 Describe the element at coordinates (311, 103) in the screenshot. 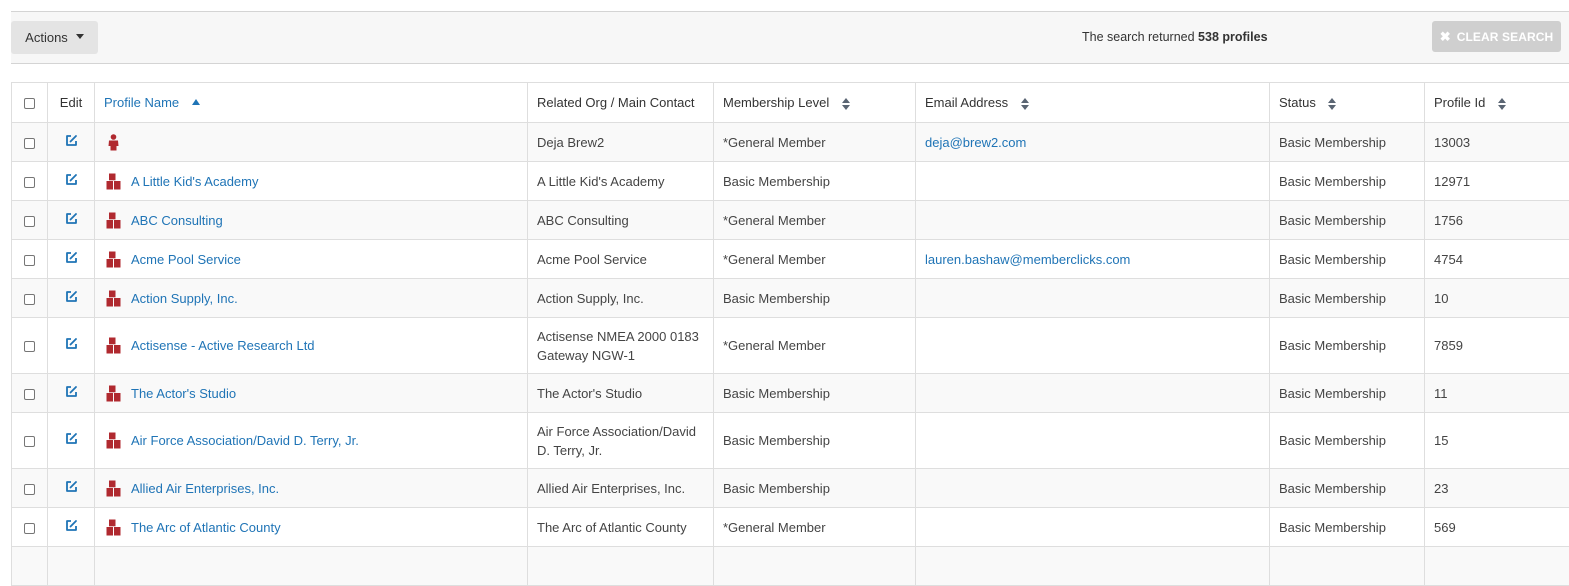

I see `profile-name-column-header: Profile Name` at that location.